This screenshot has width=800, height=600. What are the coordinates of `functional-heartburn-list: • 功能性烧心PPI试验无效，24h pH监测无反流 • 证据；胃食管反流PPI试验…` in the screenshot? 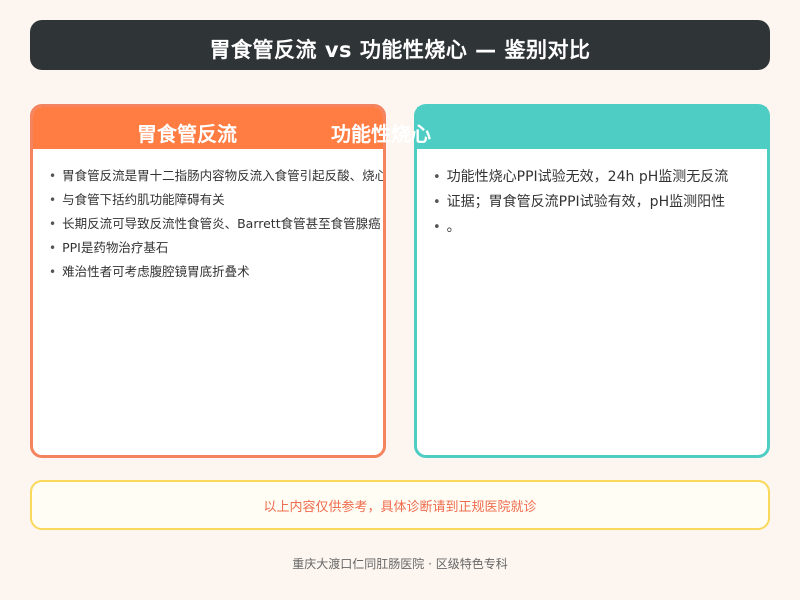 It's located at (595, 194).